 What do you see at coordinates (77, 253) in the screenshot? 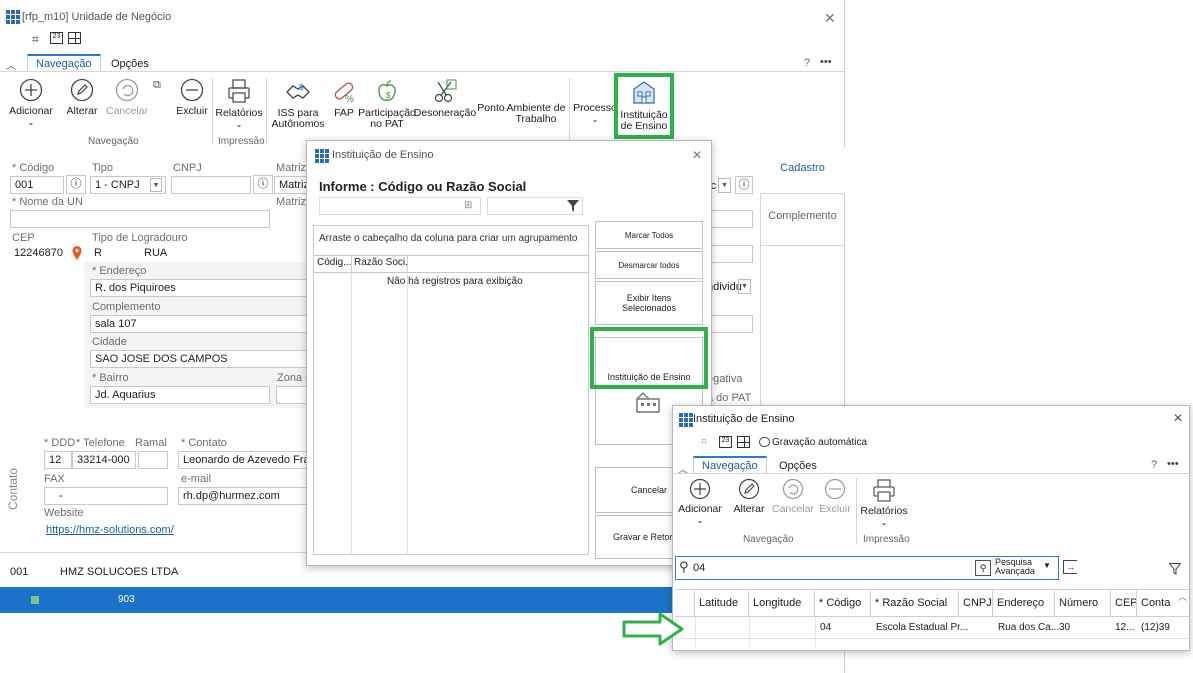
I see `location-pin-icon` at bounding box center [77, 253].